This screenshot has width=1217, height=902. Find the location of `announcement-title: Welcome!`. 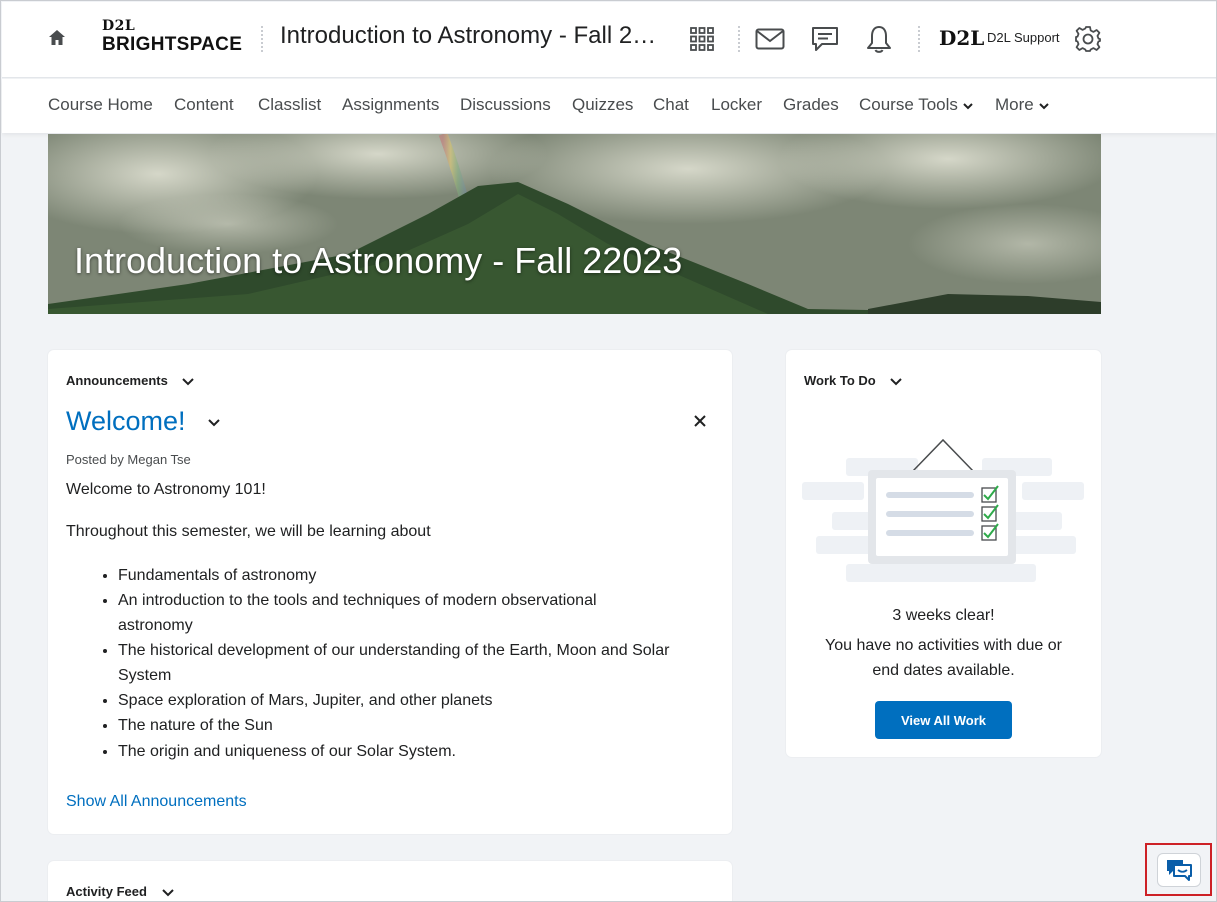

announcement-title: Welcome! is located at coordinates (143, 421).